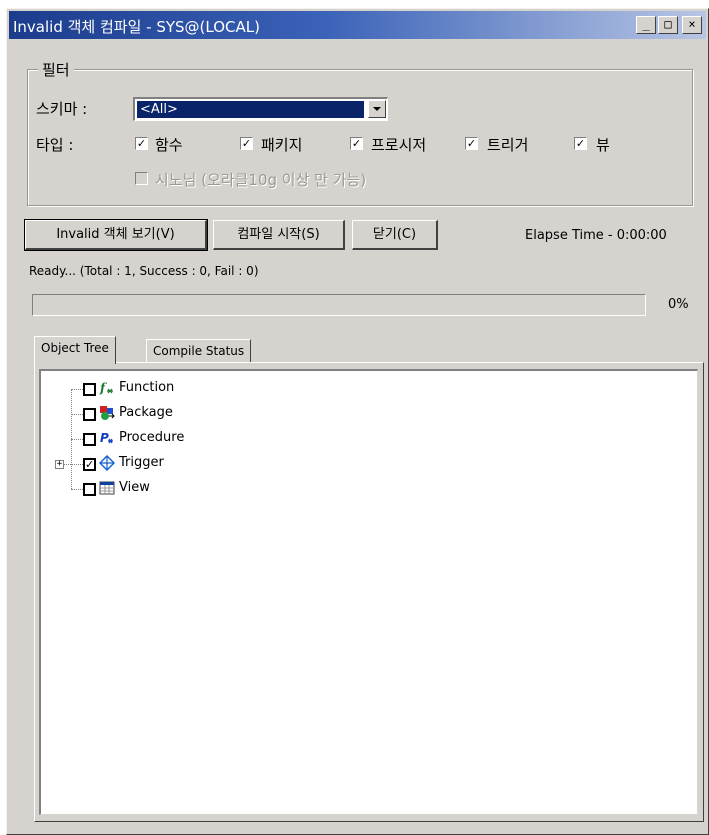  Describe the element at coordinates (107, 488) in the screenshot. I see `view-icon` at that location.